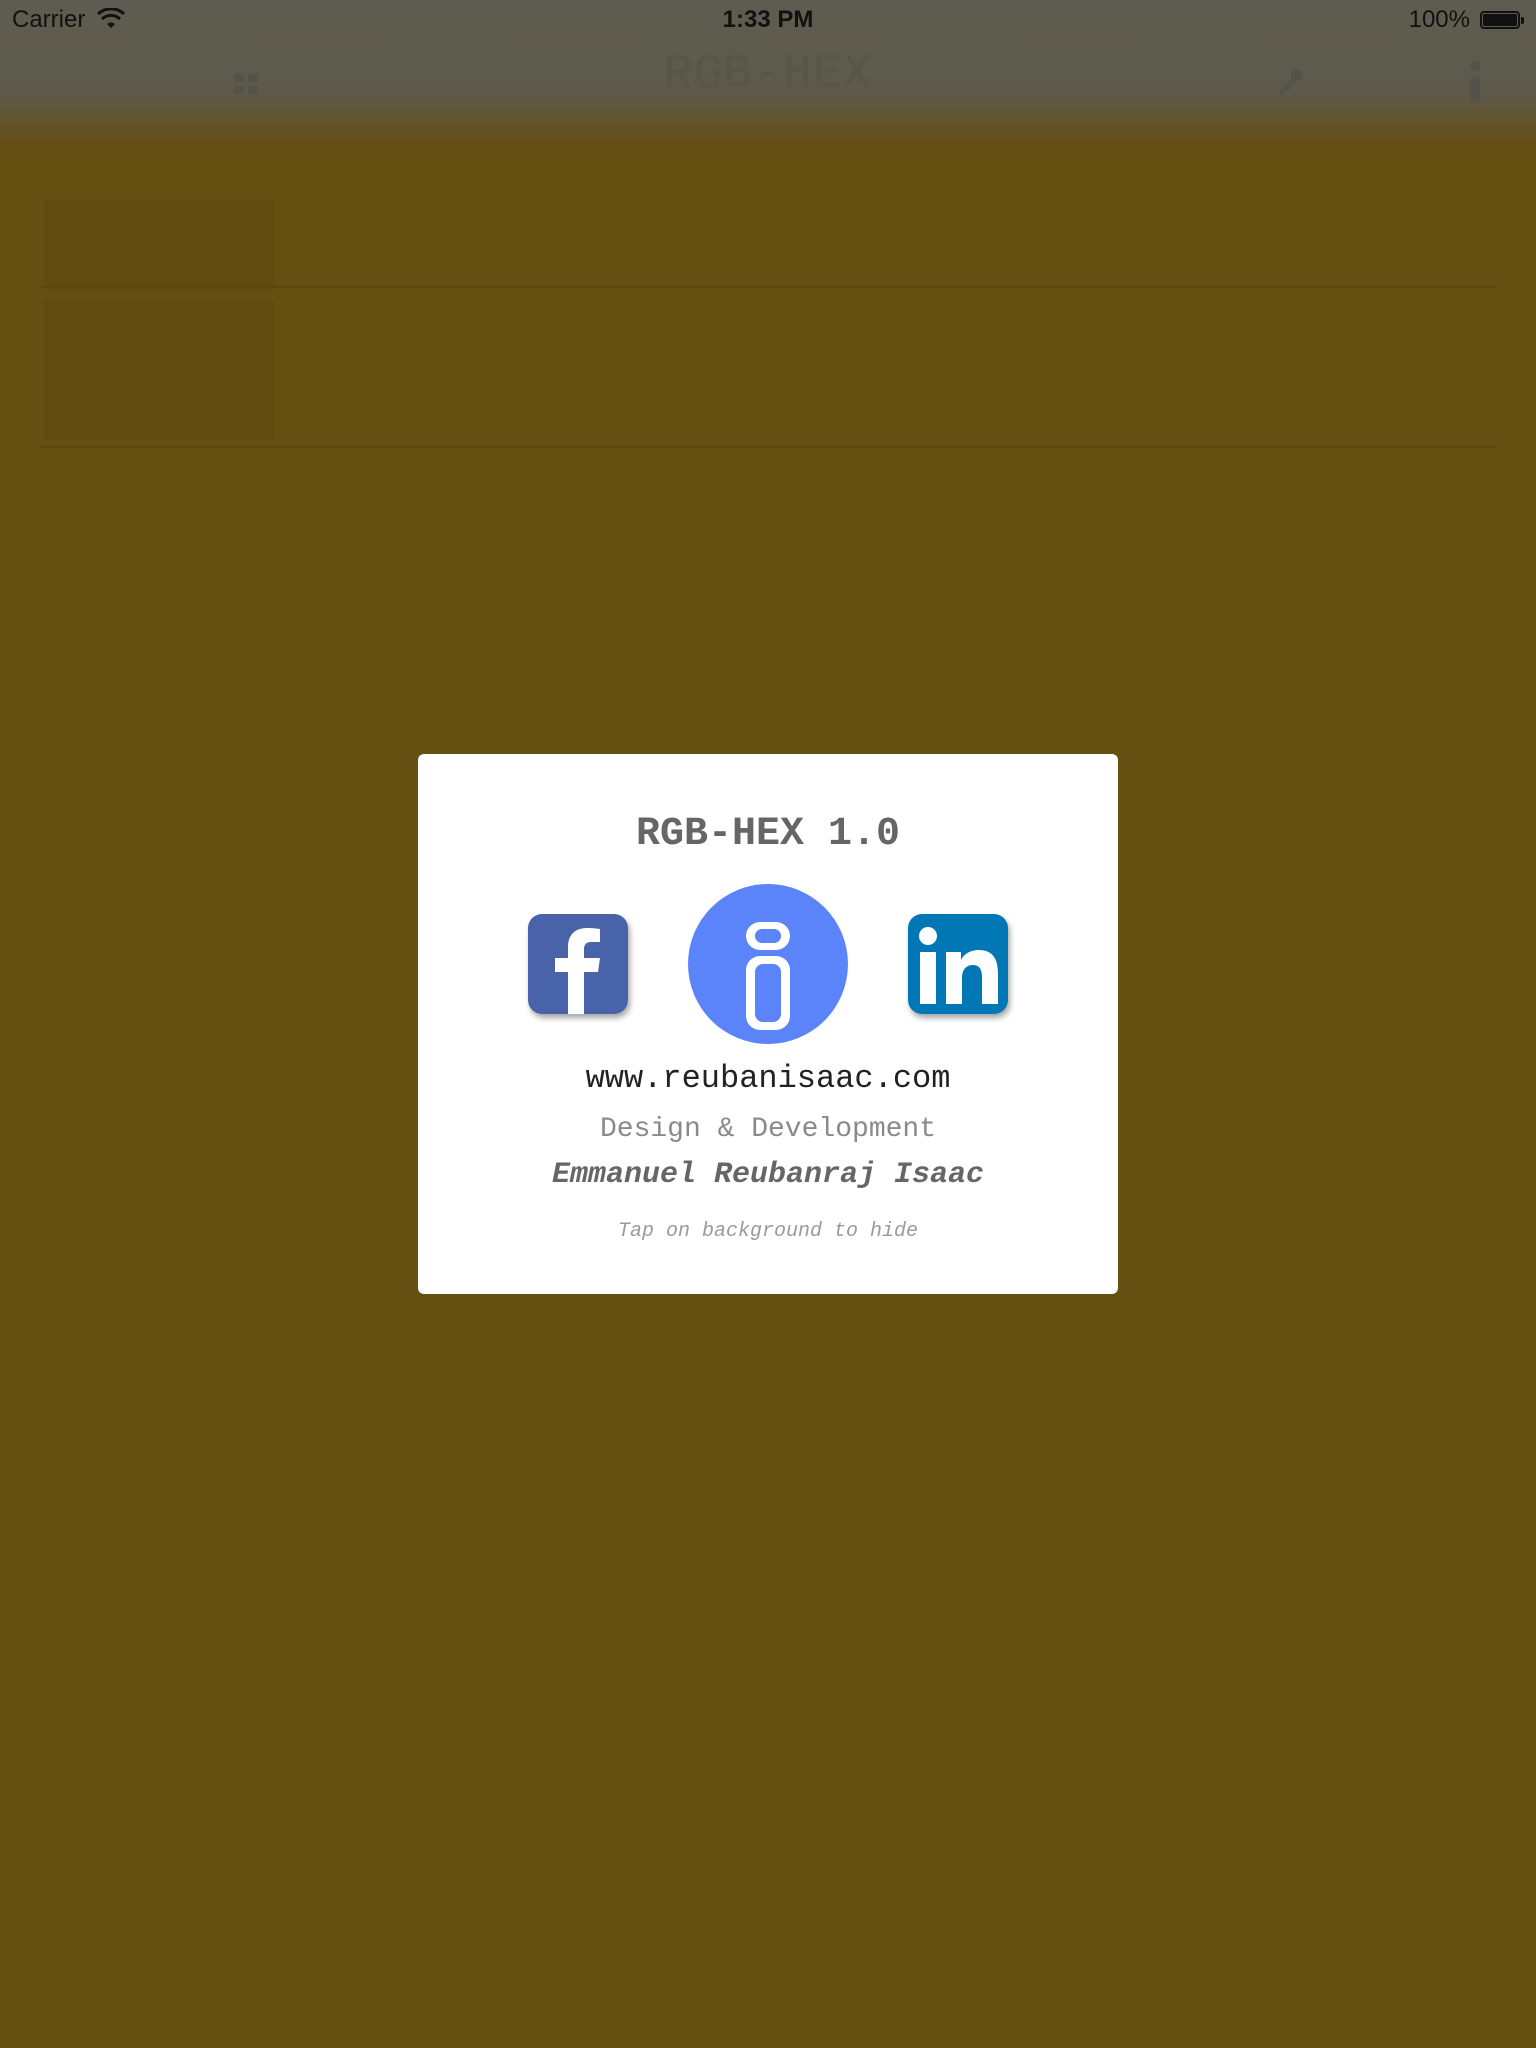 Image resolution: width=1536 pixels, height=2048 pixels. What do you see at coordinates (768, 1129) in the screenshot?
I see `credits-role: Design & Development` at bounding box center [768, 1129].